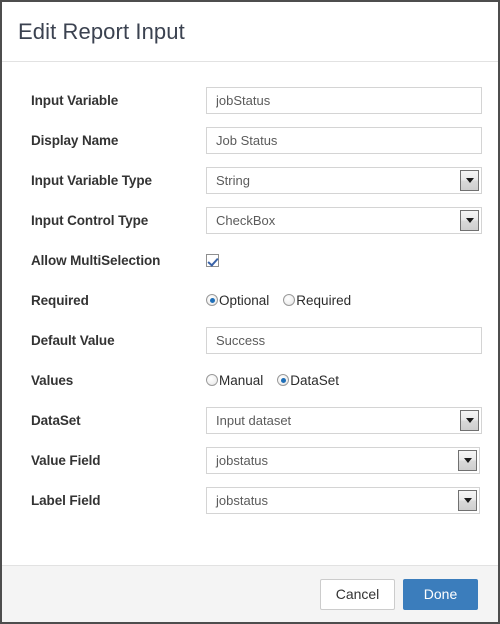 This screenshot has width=500, height=624. Describe the element at coordinates (75, 140) in the screenshot. I see `label-display-name: Display Name` at that location.